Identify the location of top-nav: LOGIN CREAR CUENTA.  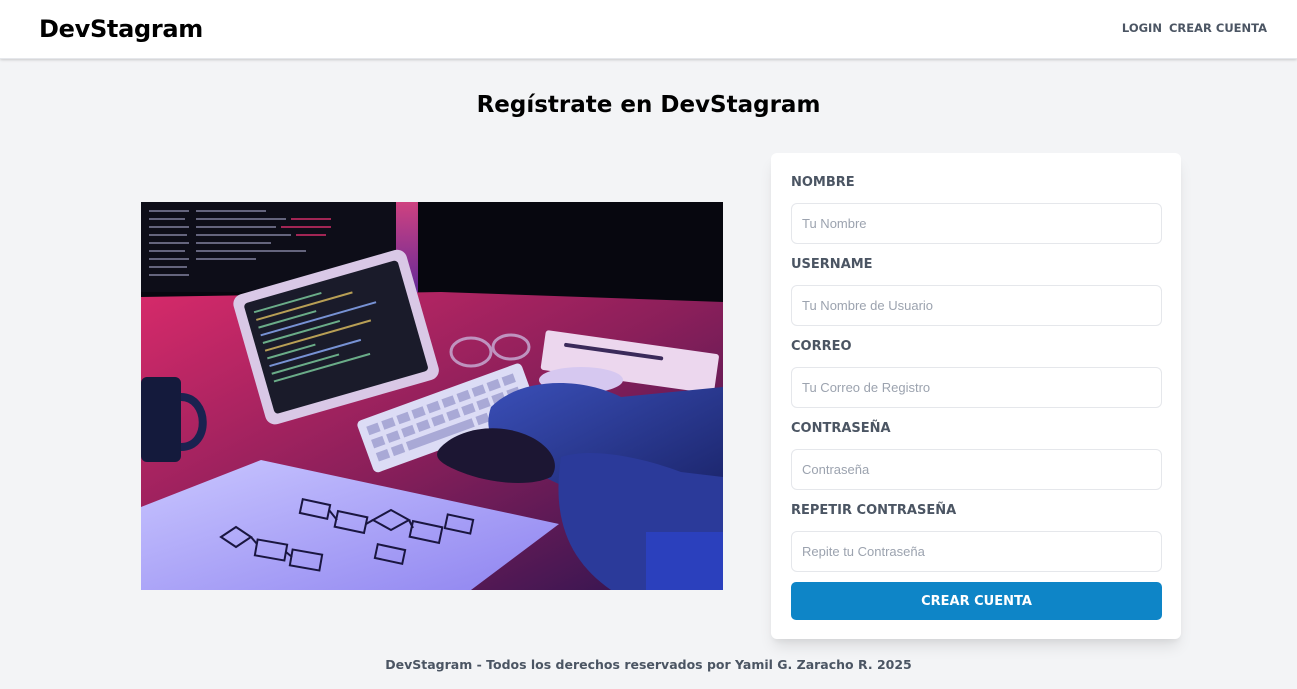
(1194, 28).